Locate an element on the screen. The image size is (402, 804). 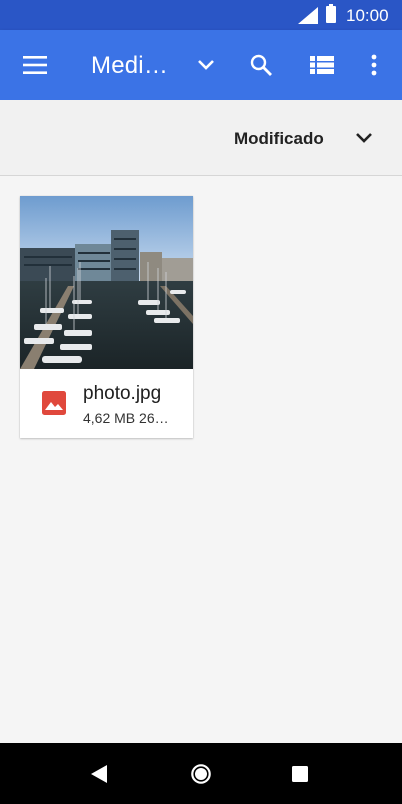
sort-label: Modificado is located at coordinates (279, 139).